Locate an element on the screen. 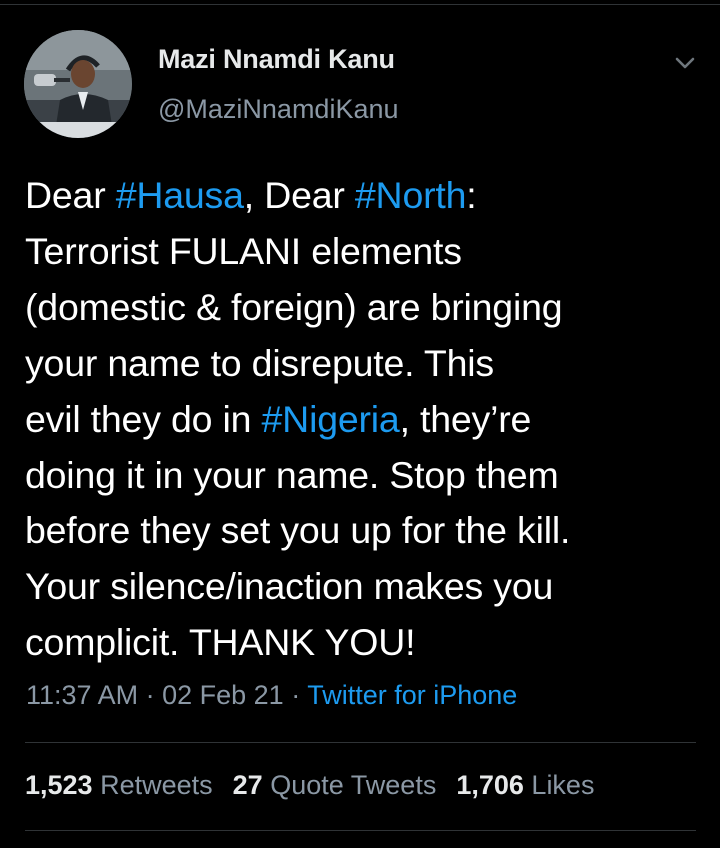  likes-stat: 1,706 Likes is located at coordinates (525, 785).